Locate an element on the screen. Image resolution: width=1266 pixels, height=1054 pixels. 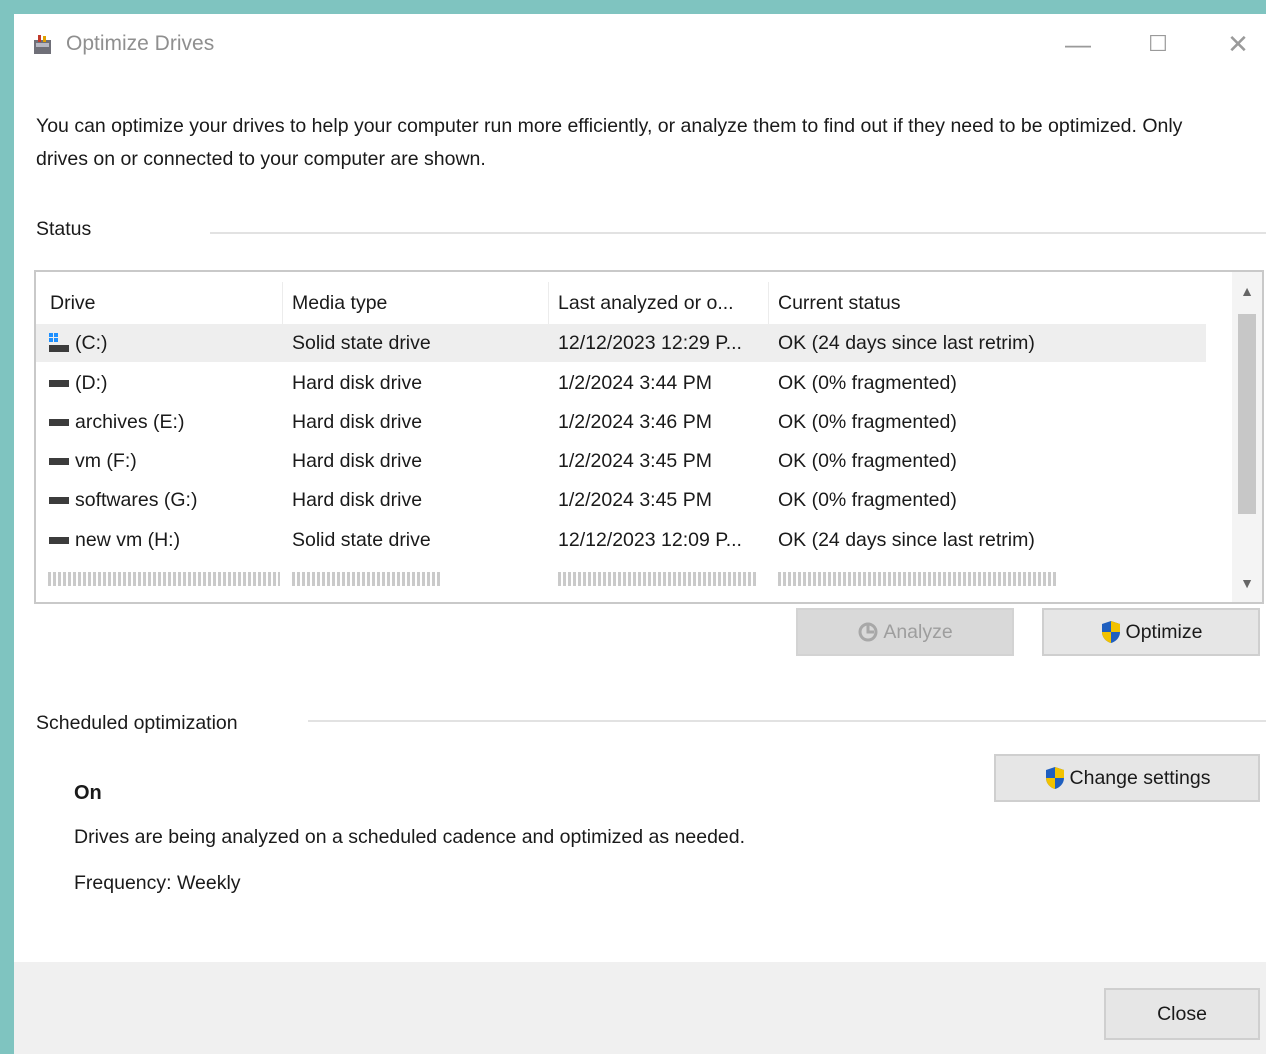
vertical-scrollbar: ▲ ▼ is located at coordinates (1247, 437).